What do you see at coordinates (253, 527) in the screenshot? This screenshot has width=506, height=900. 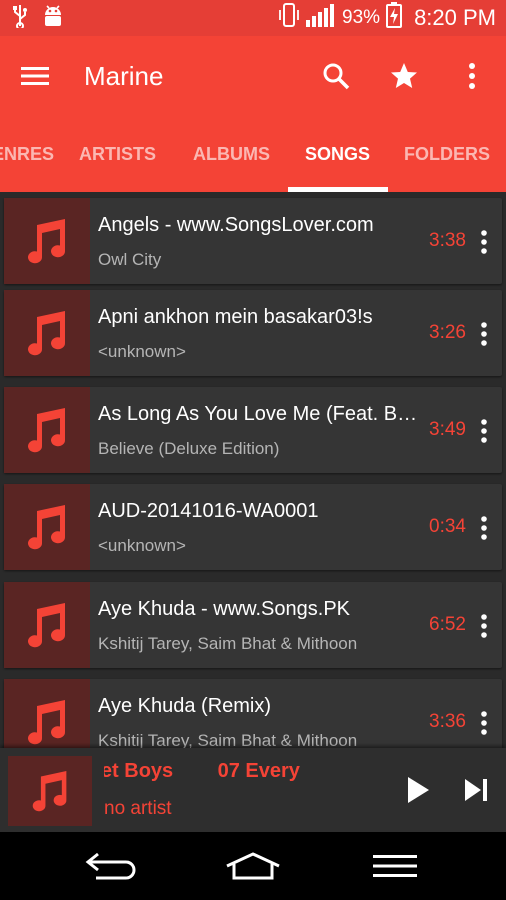 I see `song-row: AUD-20141016-WA0001 <unknown> 0:34` at bounding box center [253, 527].